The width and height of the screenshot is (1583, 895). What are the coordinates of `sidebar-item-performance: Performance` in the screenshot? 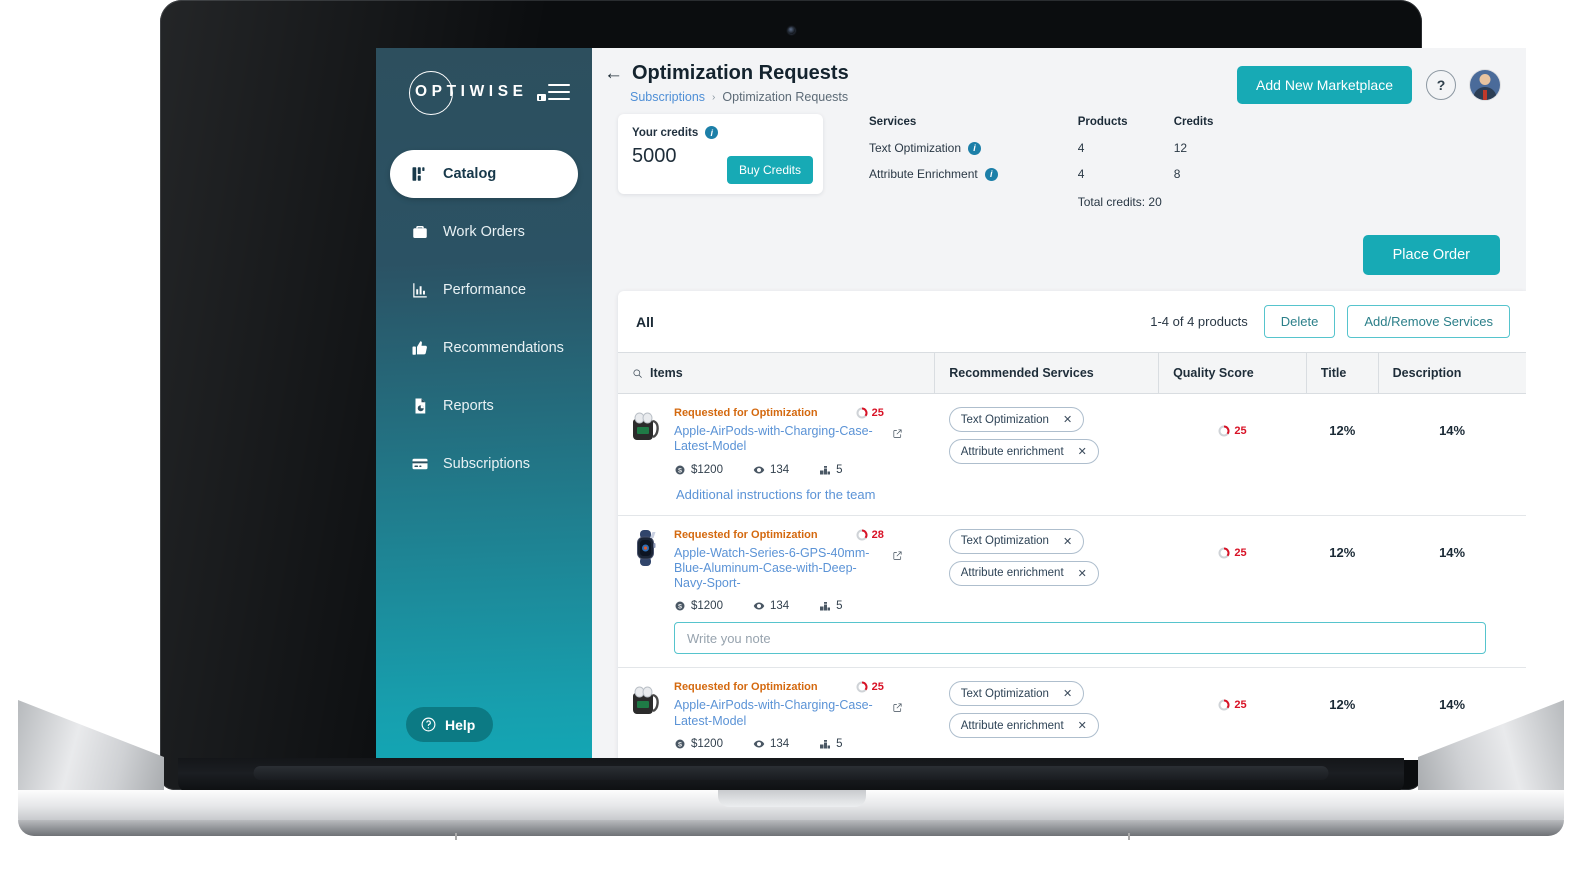 It's located at (484, 290).